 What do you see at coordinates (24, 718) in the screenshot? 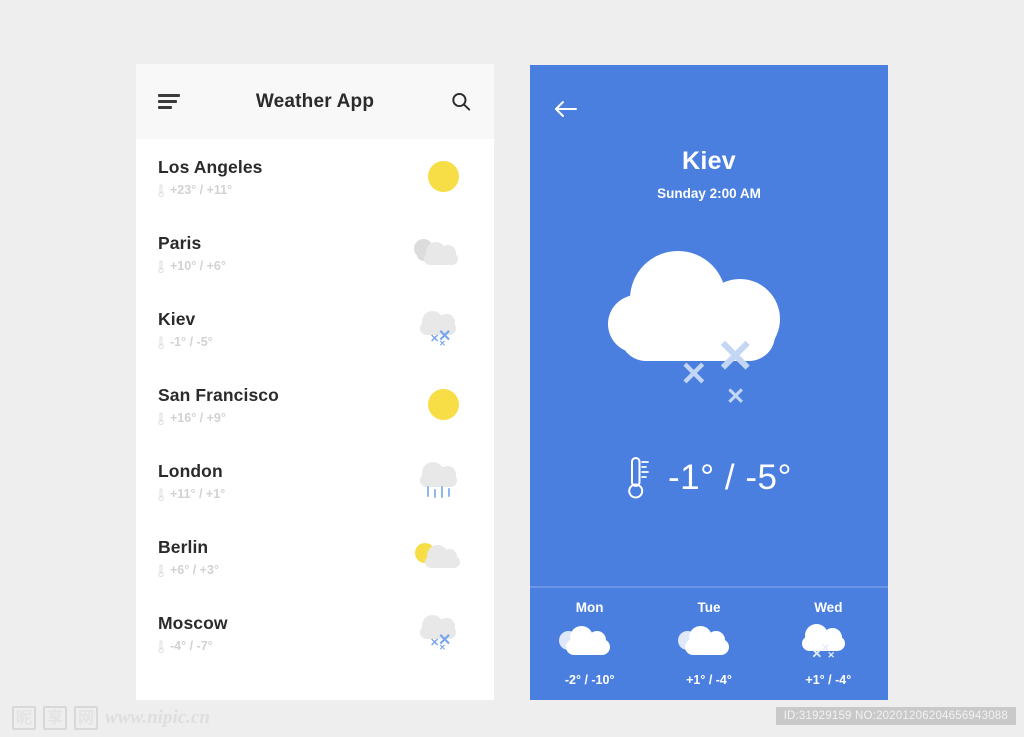
I see `logo-char: 昵` at bounding box center [24, 718].